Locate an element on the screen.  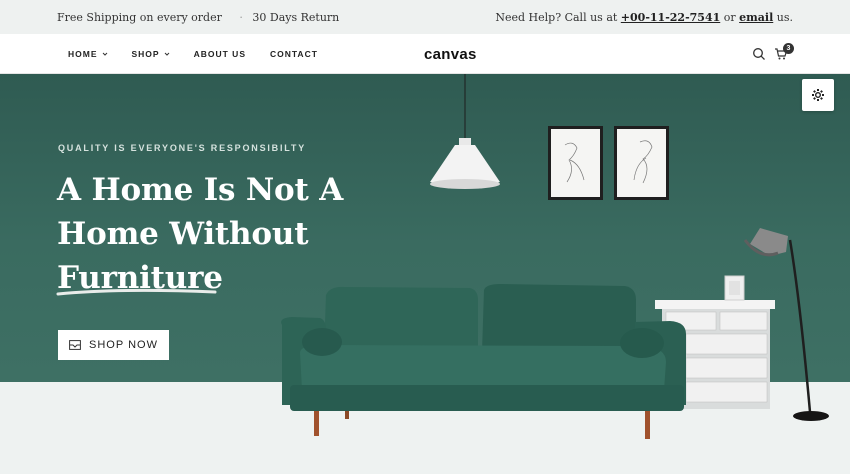
settings-button is located at coordinates (818, 95).